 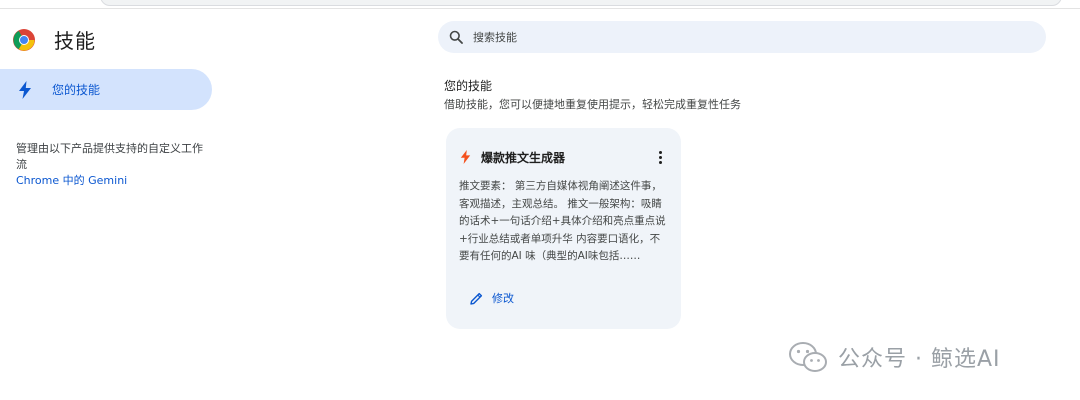 What do you see at coordinates (476, 298) in the screenshot?
I see `pencil-icon` at bounding box center [476, 298].